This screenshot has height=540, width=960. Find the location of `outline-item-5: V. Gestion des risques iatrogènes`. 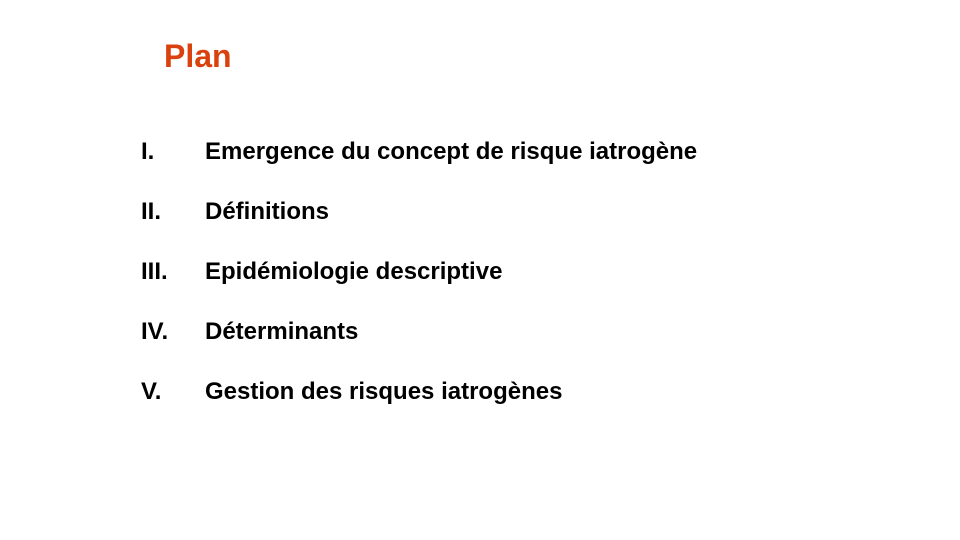

outline-item-5: V. Gestion des risques iatrogènes is located at coordinates (419, 406).